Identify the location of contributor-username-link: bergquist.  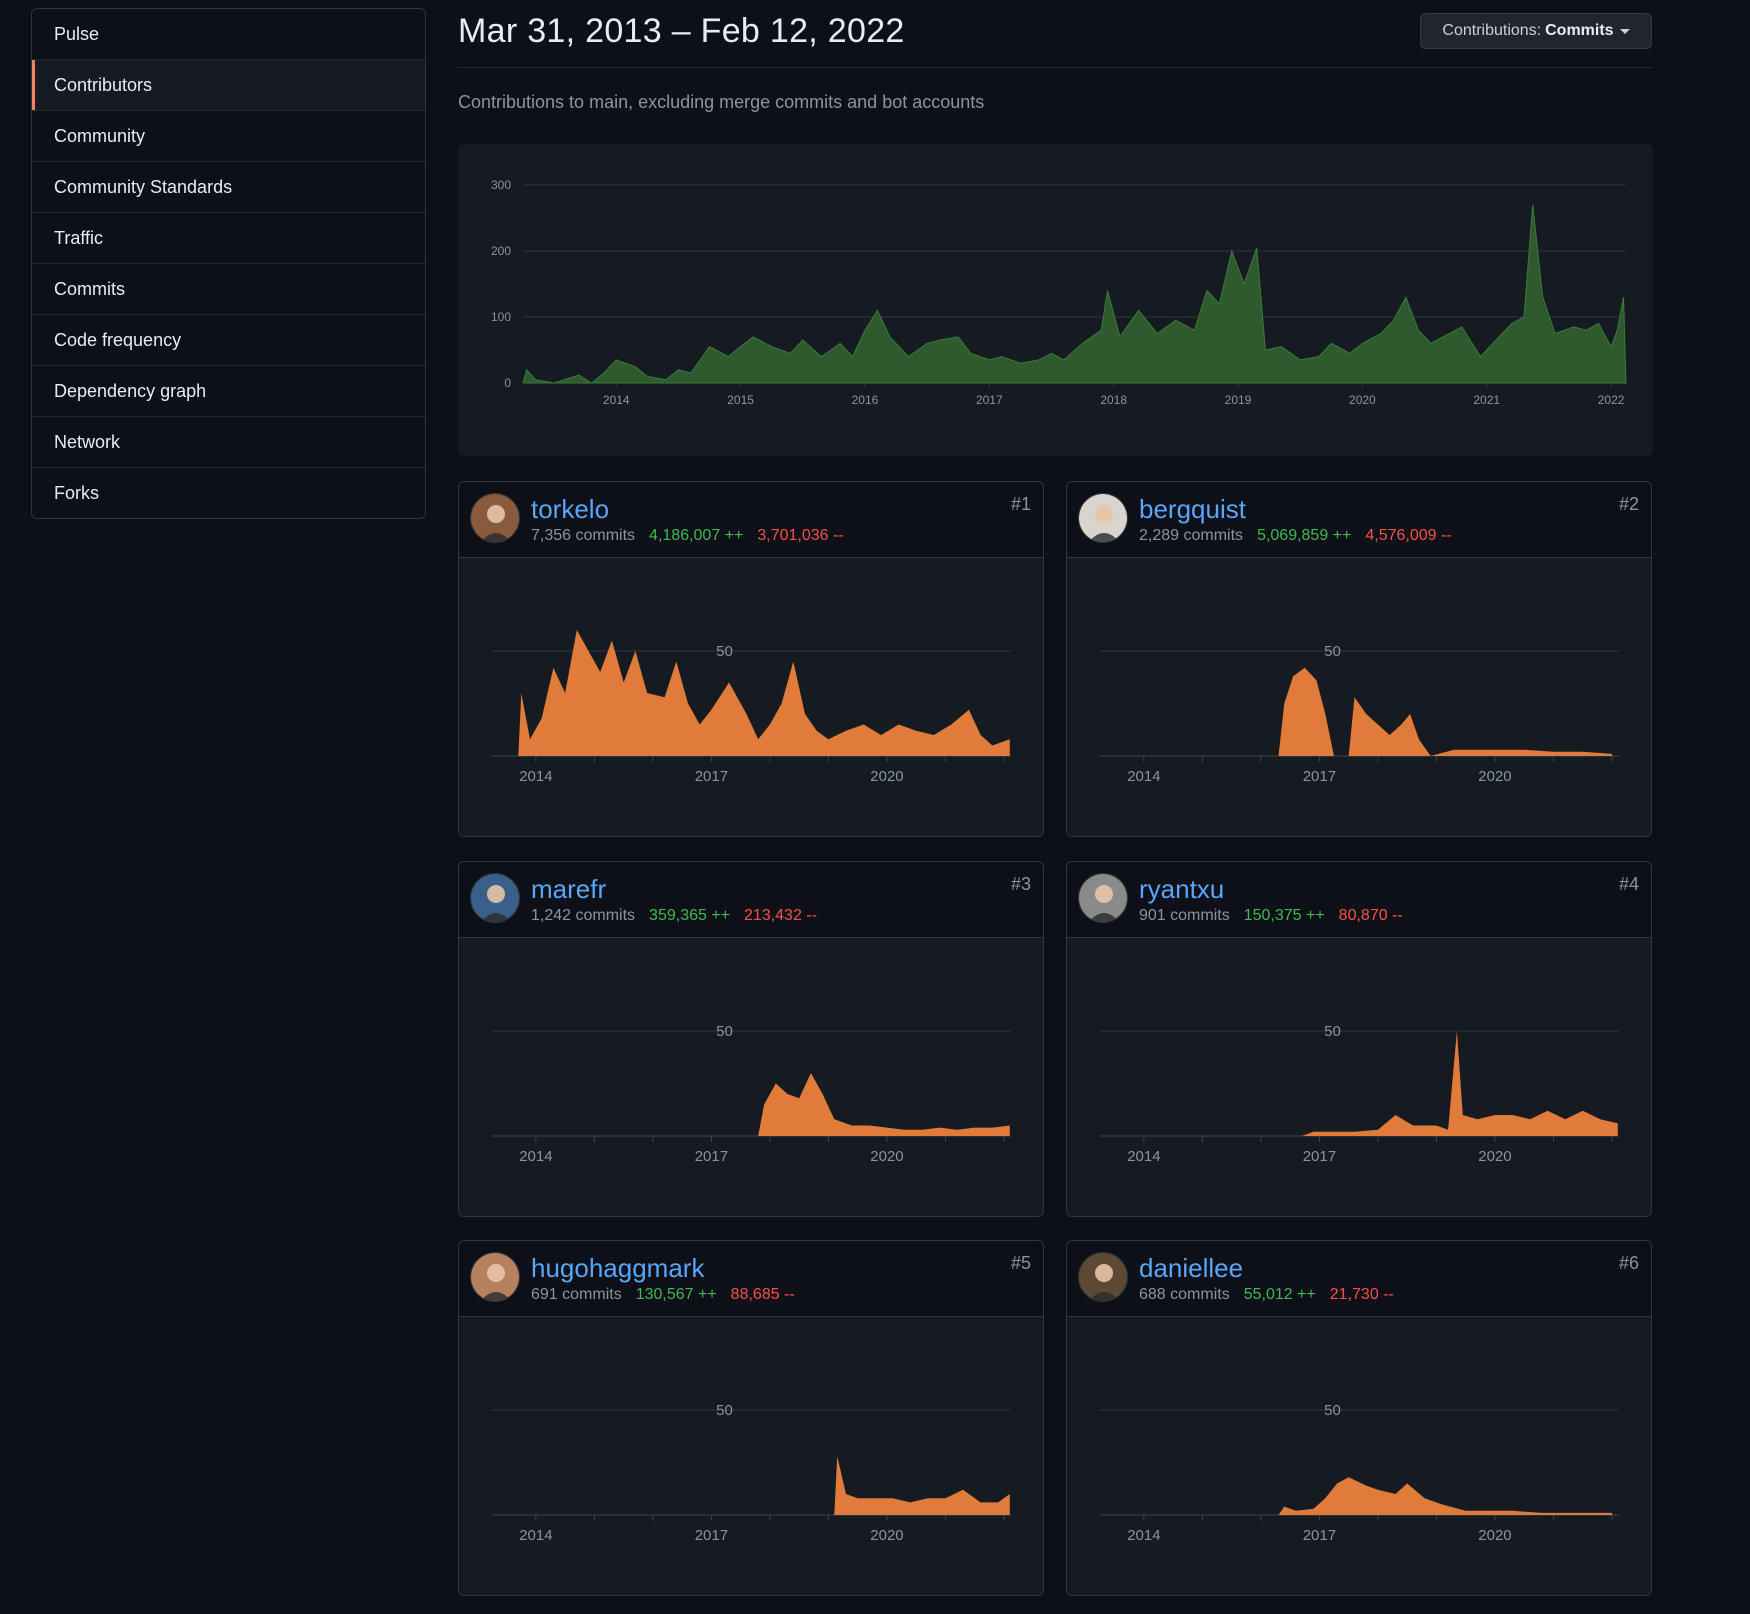
(1192, 509).